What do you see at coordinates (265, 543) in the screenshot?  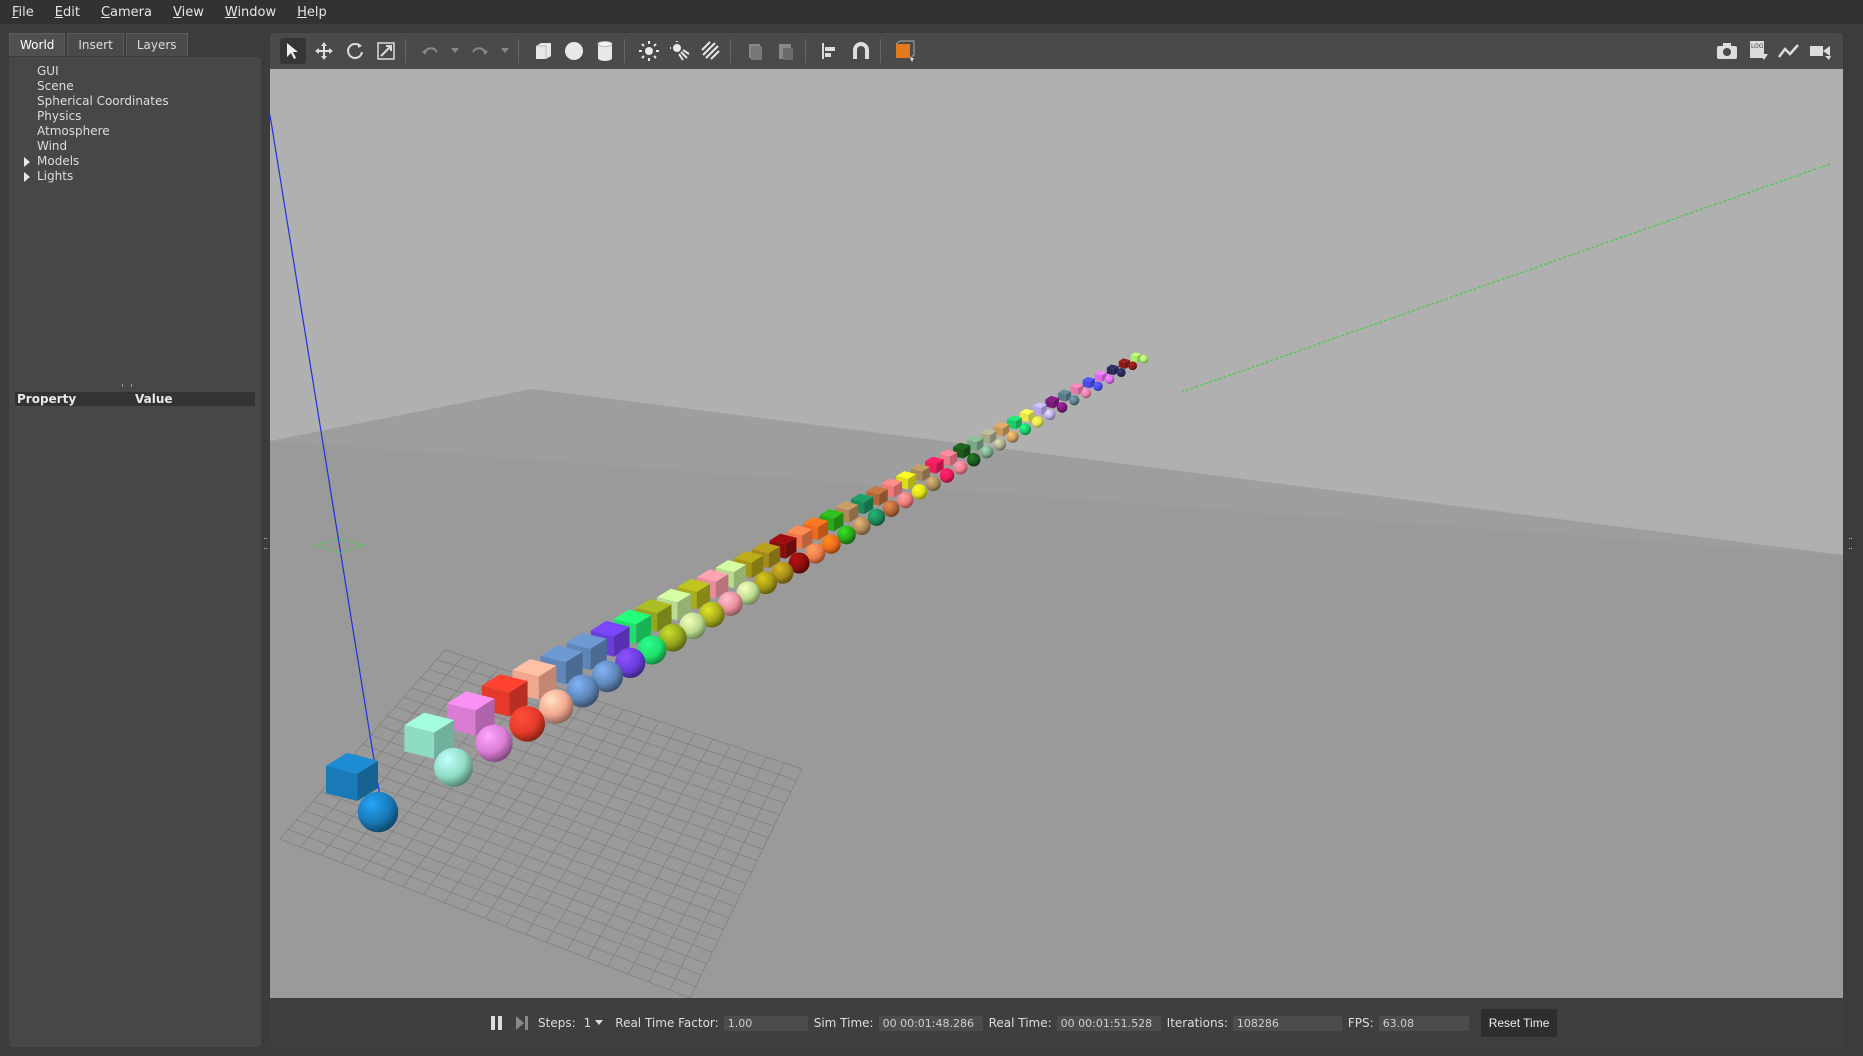 I see `left-splitter-handle` at bounding box center [265, 543].